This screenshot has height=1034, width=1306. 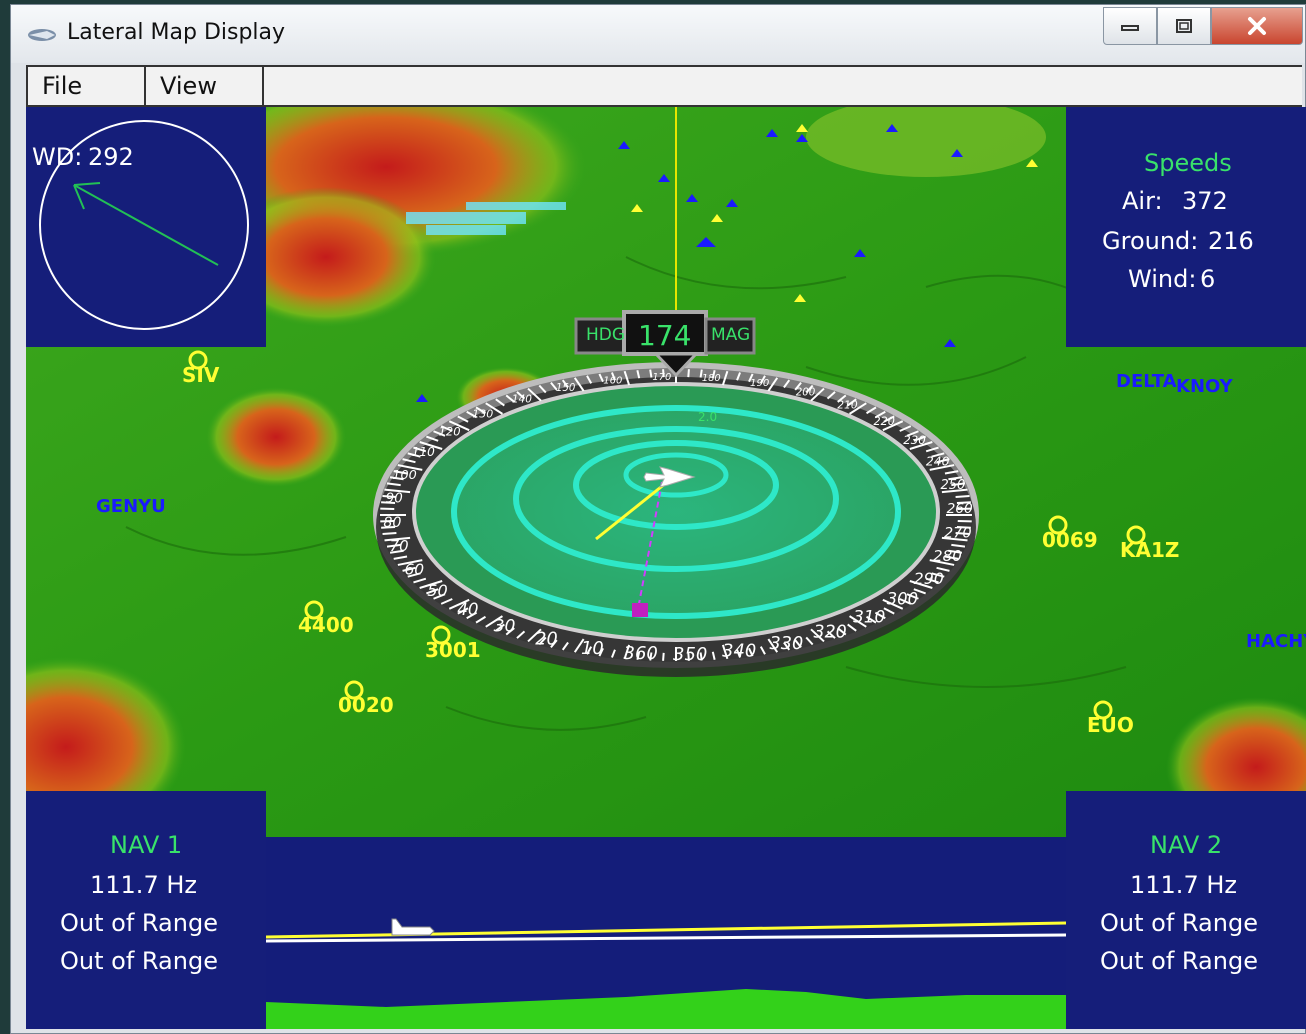 I want to click on compass-tick-label: 150, so click(x=565, y=388).